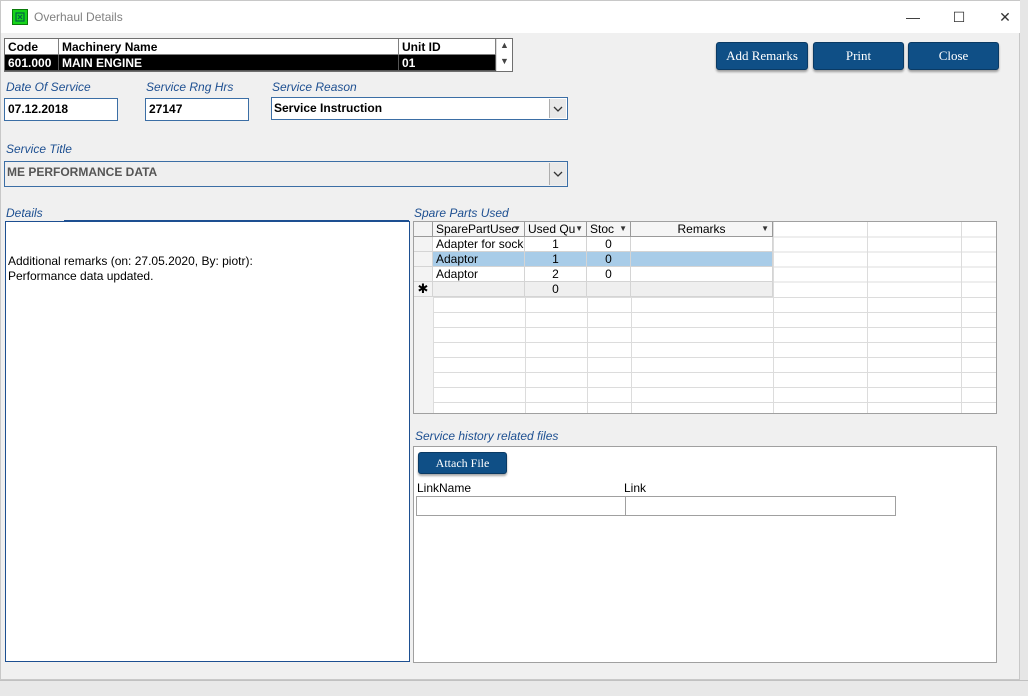 The height and width of the screenshot is (696, 1028). I want to click on scroll-up-icon: ▲, so click(504, 45).